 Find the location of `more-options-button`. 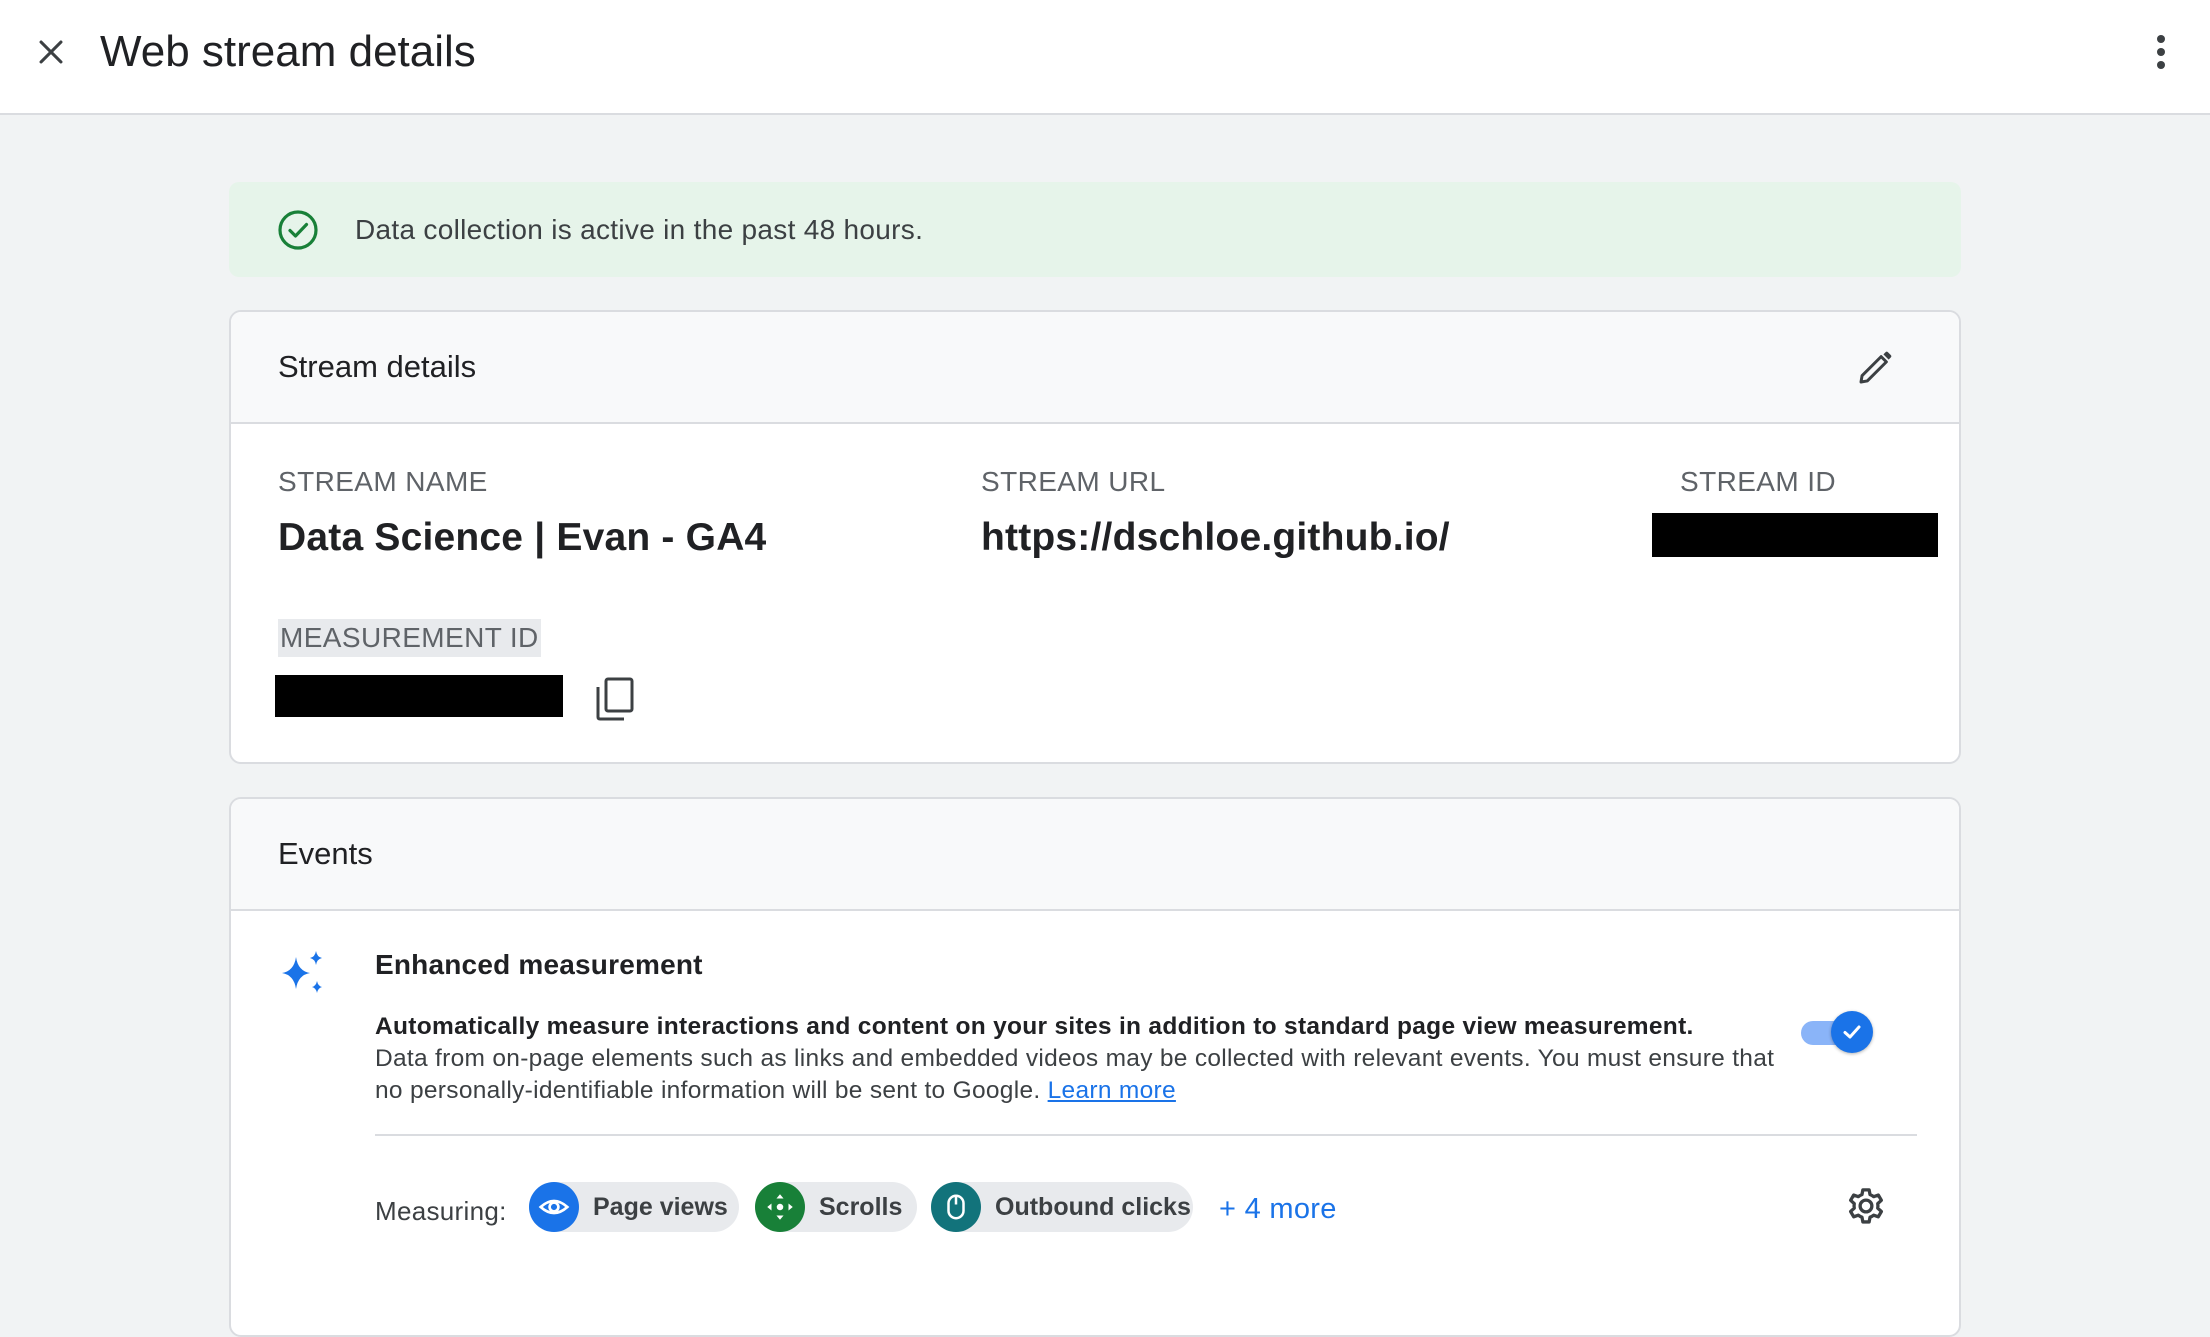

more-options-button is located at coordinates (2161, 52).